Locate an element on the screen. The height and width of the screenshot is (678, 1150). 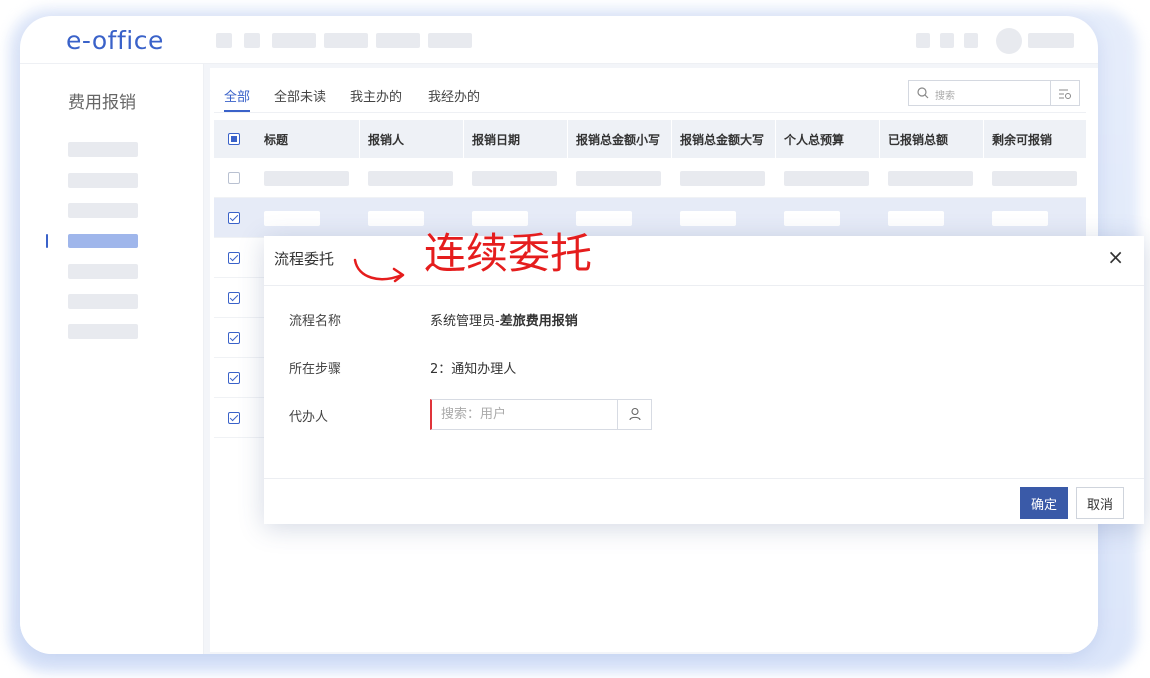
tab-divider is located at coordinates (650, 112).